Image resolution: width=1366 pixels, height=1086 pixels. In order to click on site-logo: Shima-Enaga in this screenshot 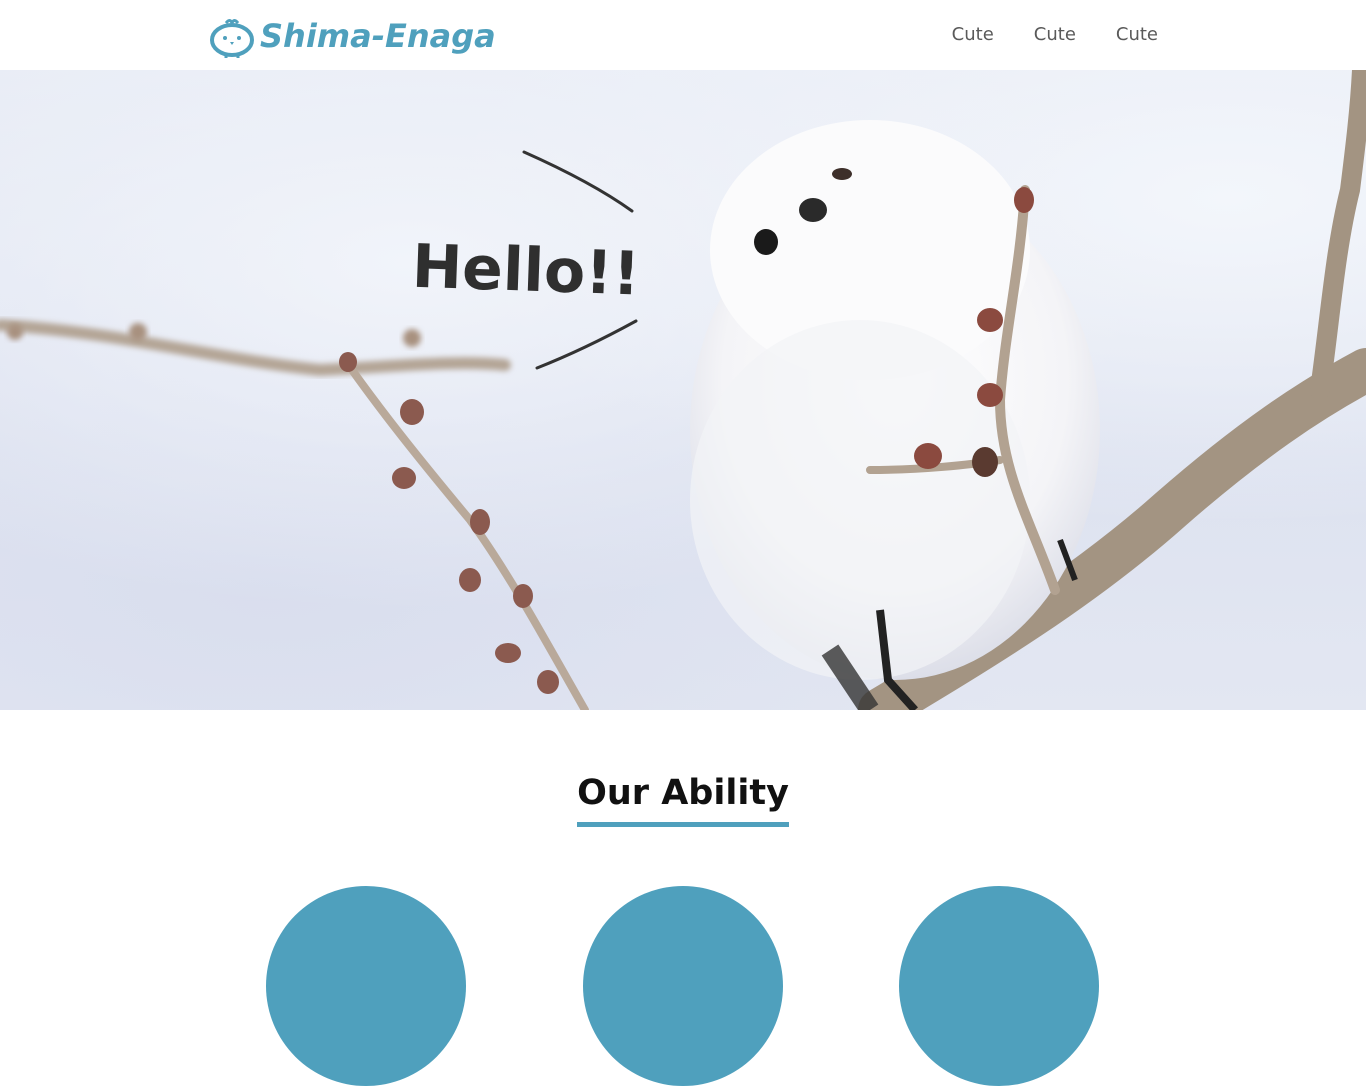, I will do `click(352, 36)`.